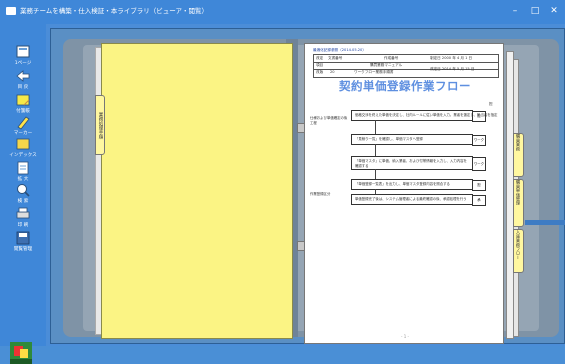 This screenshot has height=364, width=565. What do you see at coordinates (23, 225) in the screenshot?
I see `tool-label: 印 刷` at bounding box center [23, 225].